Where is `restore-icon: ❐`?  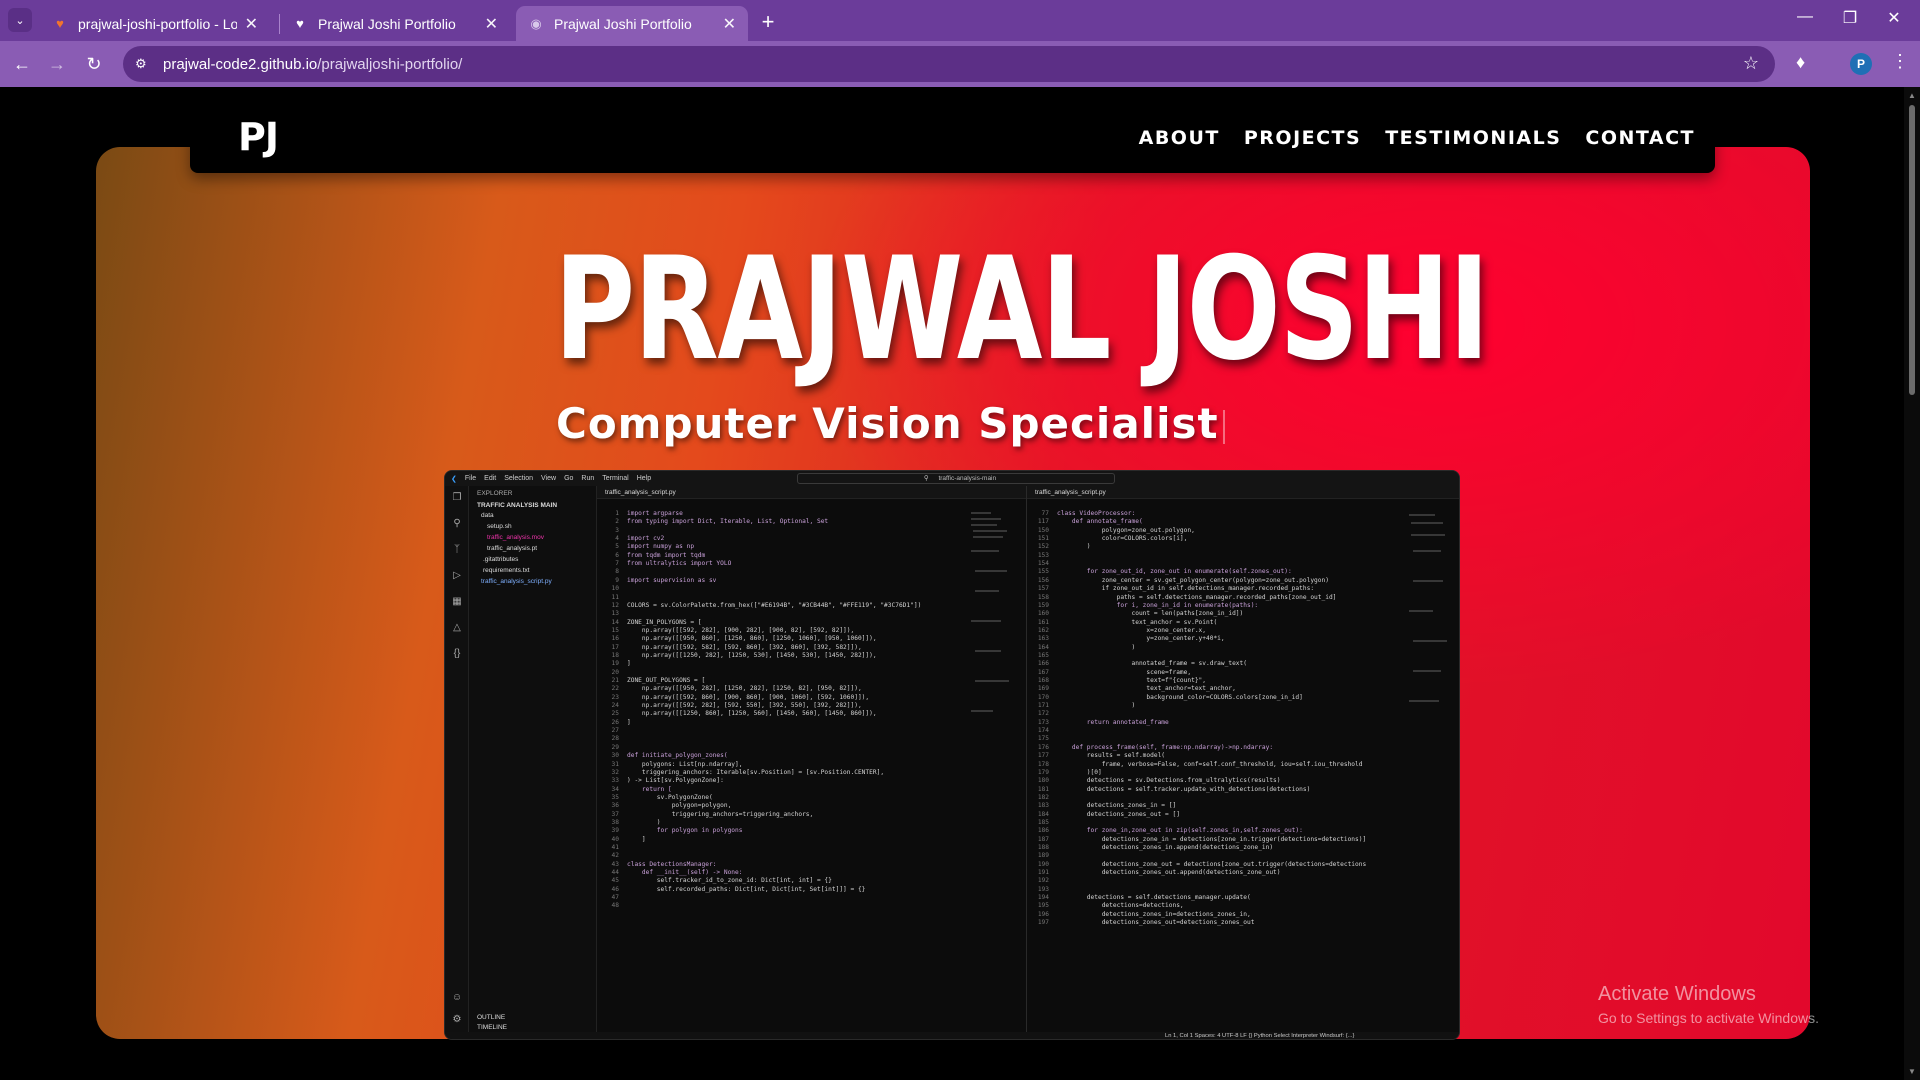
restore-icon: ❐ is located at coordinates (1850, 18).